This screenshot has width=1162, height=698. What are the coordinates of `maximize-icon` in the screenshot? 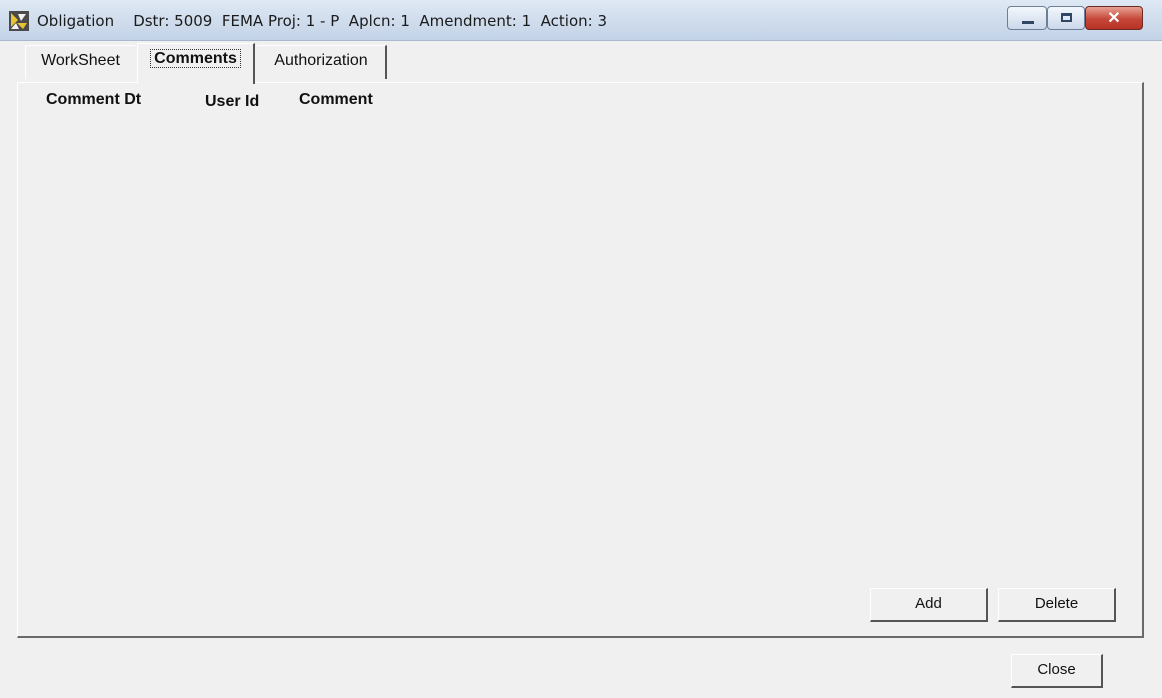 It's located at (1066, 17).